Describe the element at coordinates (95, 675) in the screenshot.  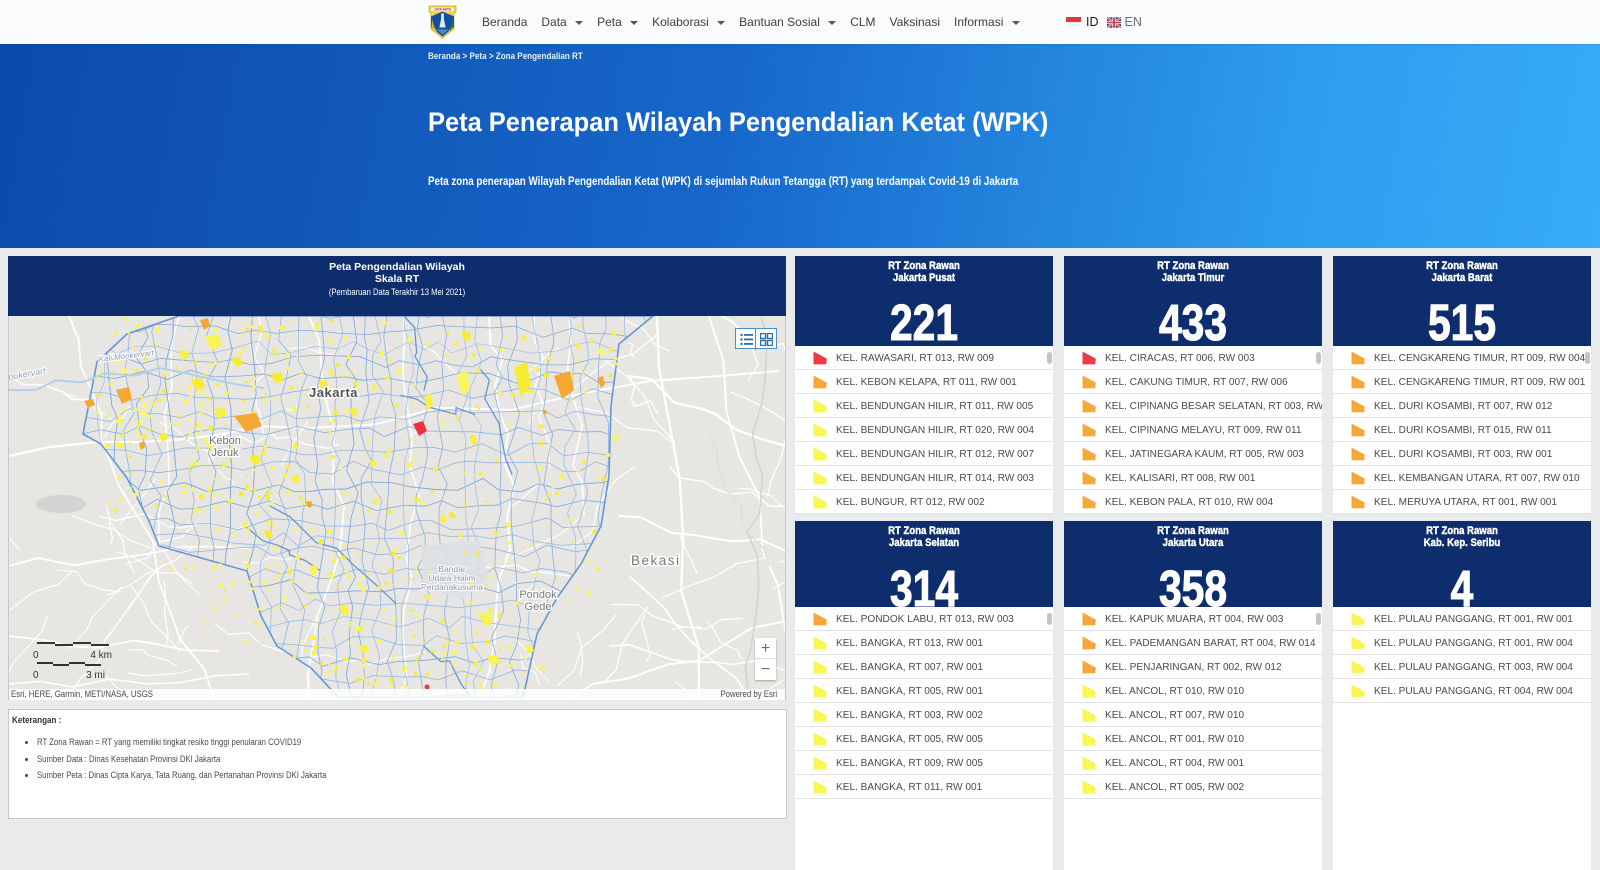
I see `svg-text: 3 mi` at that location.